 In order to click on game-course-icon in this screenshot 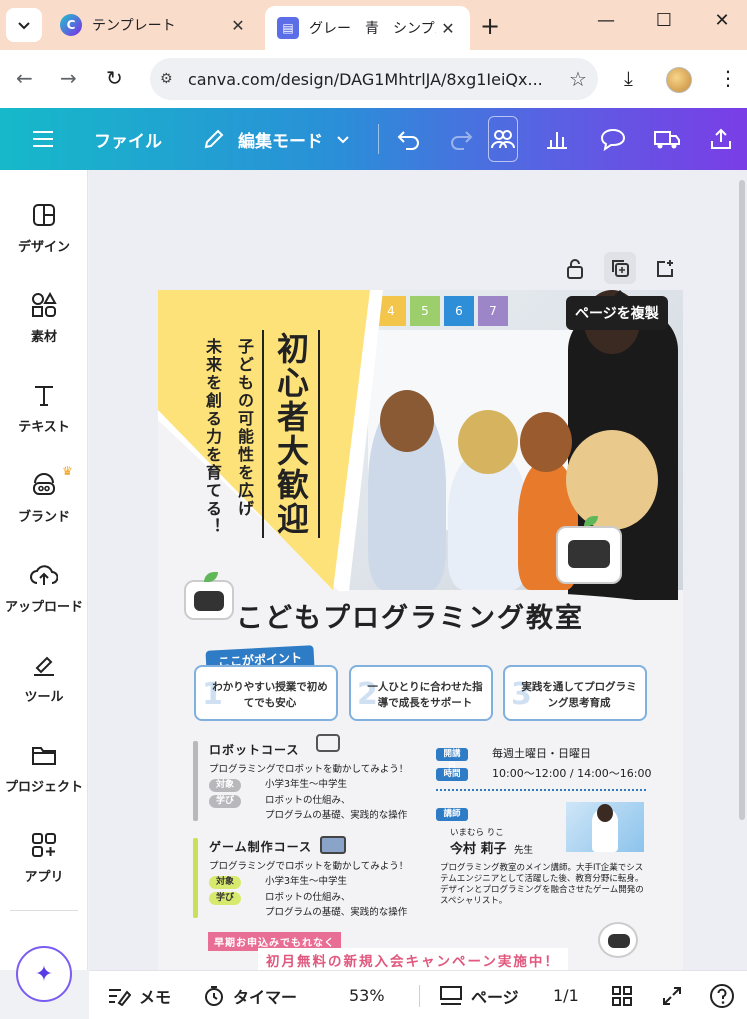, I will do `click(333, 845)`.